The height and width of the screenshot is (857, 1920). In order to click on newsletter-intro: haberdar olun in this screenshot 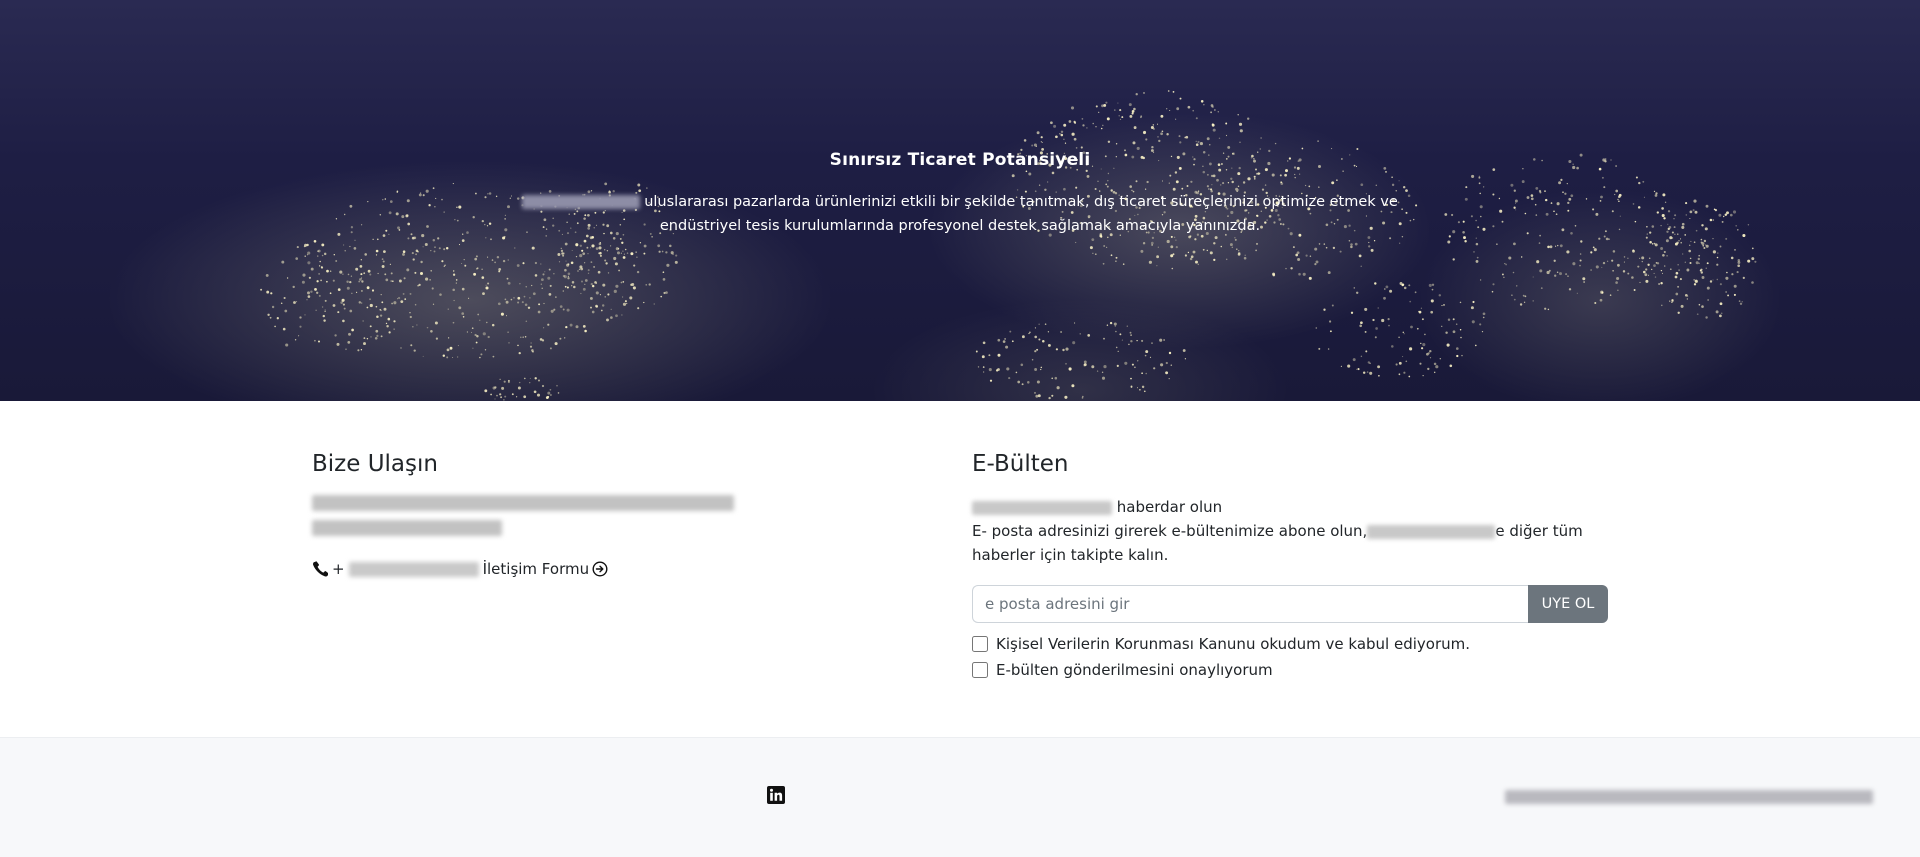, I will do `click(1290, 507)`.